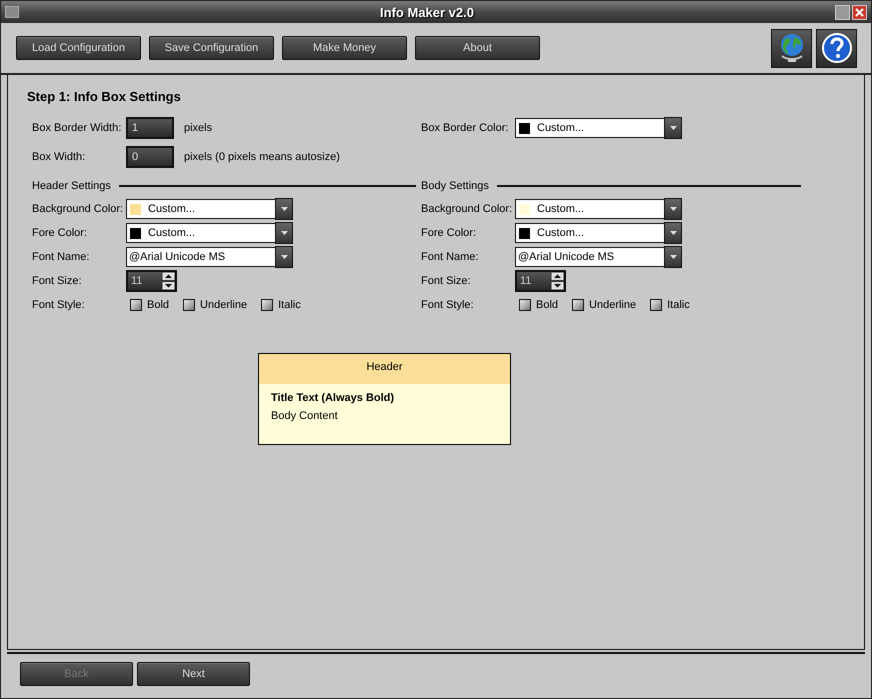  What do you see at coordinates (150, 128) in the screenshot?
I see `number-field: 1` at bounding box center [150, 128].